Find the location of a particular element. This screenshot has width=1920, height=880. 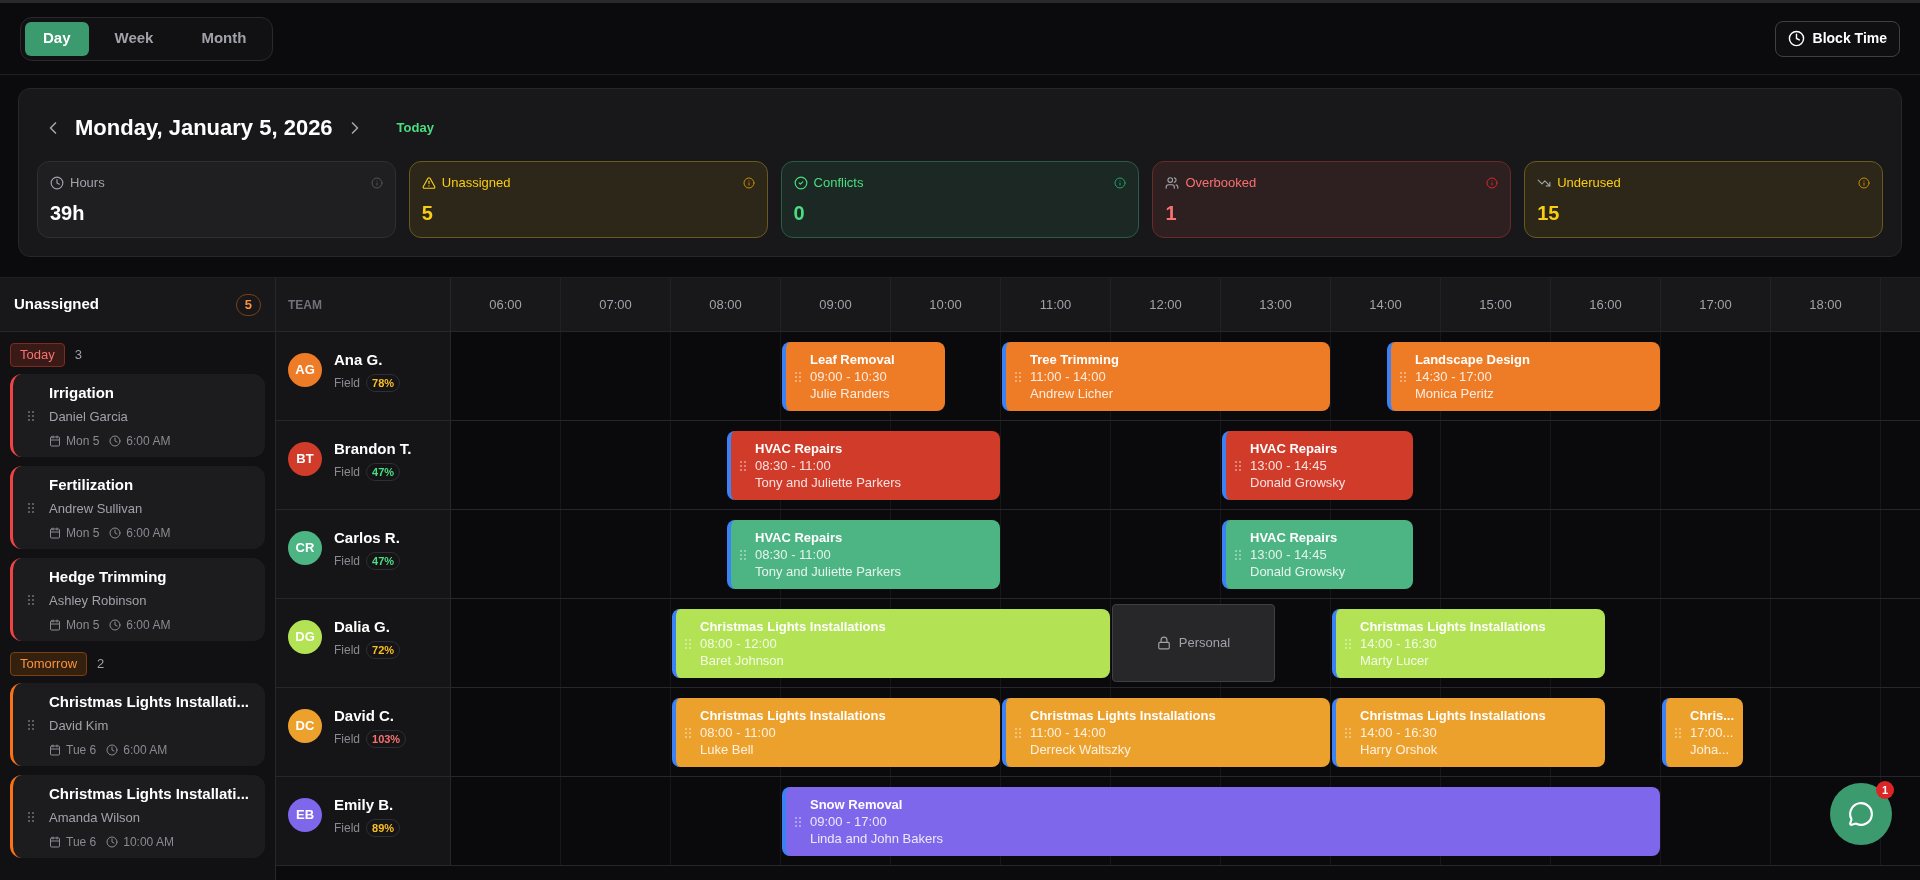

event-block: Snow Removal 09:00 - 17:00 Linda and John Bakers is located at coordinates (1221, 821).